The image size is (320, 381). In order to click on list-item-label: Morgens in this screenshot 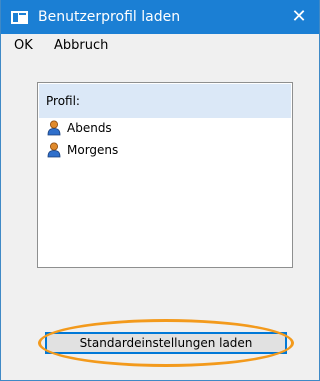, I will do `click(93, 150)`.